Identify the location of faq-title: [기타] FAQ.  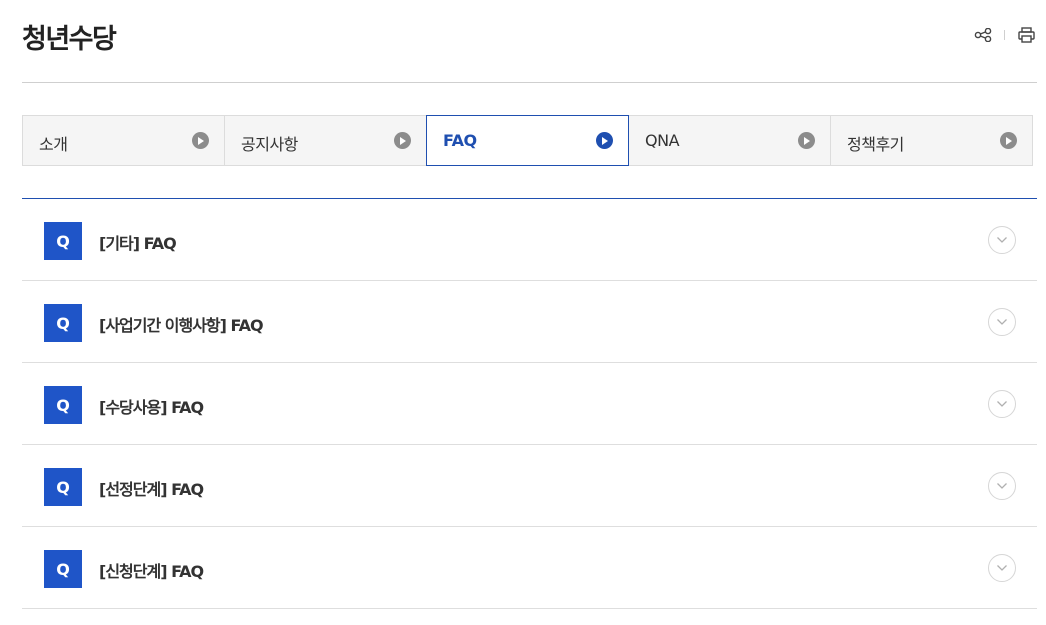
(138, 243).